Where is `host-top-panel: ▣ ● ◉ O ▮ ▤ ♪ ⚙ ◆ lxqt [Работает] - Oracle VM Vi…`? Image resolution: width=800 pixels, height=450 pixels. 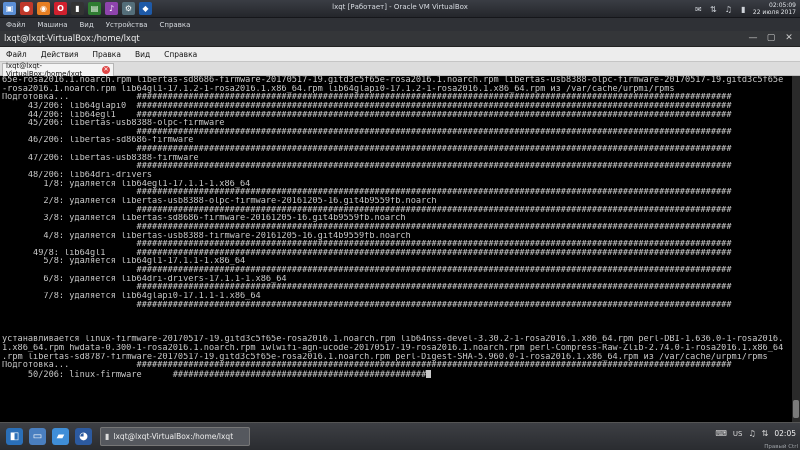 host-top-panel: ▣ ● ◉ O ▮ ▤ ♪ ⚙ ◆ lxqt [Работает] - Oracle VM Vi… is located at coordinates (400, 9).